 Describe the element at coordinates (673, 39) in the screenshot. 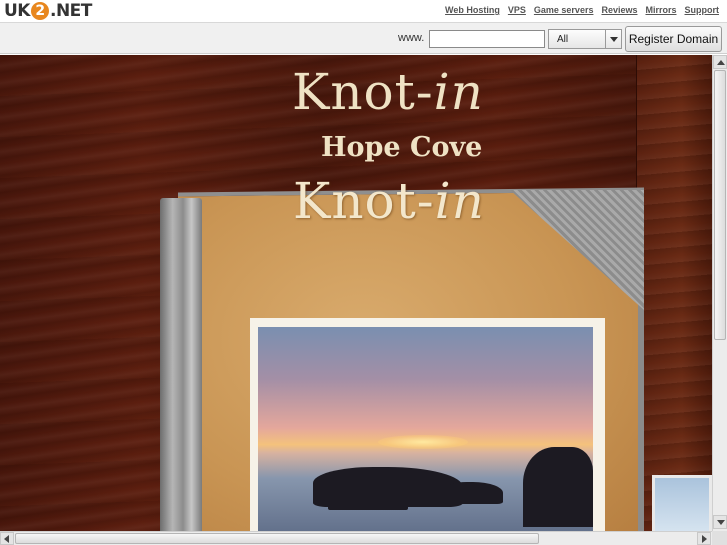

I see `register-domain-button: Register Domain` at that location.